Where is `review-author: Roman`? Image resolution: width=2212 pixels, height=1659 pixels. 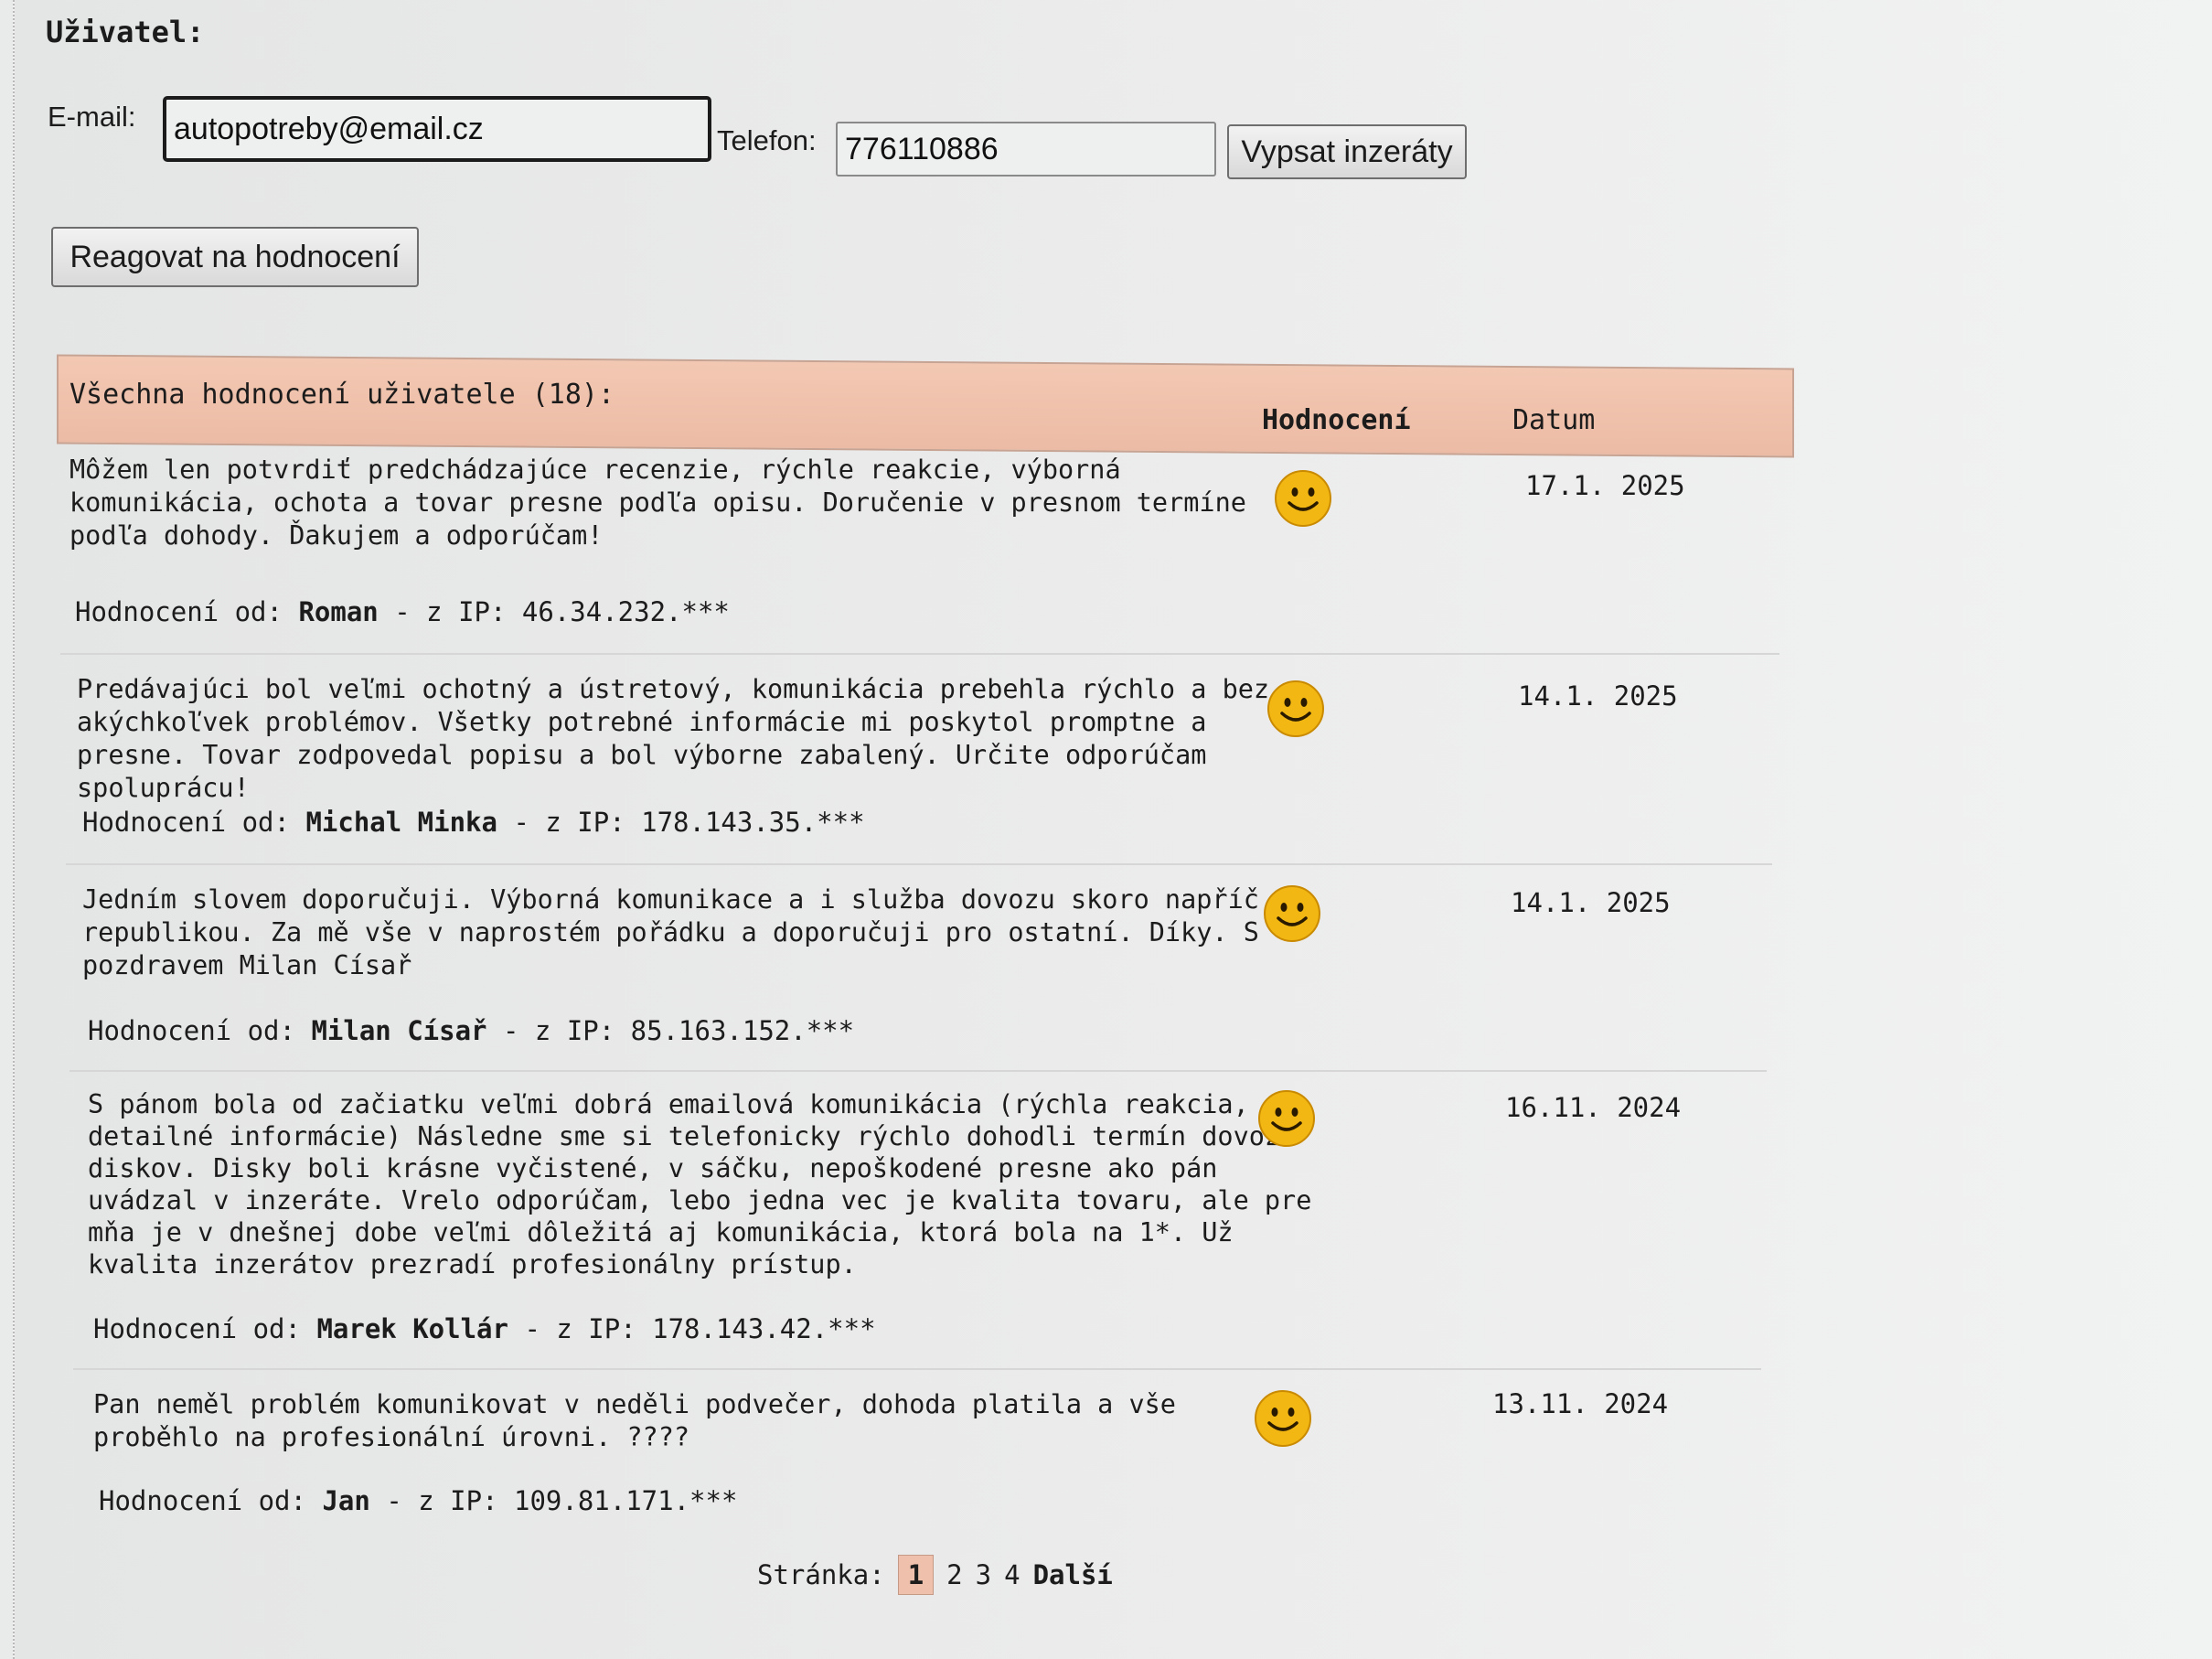 review-author: Roman is located at coordinates (338, 611).